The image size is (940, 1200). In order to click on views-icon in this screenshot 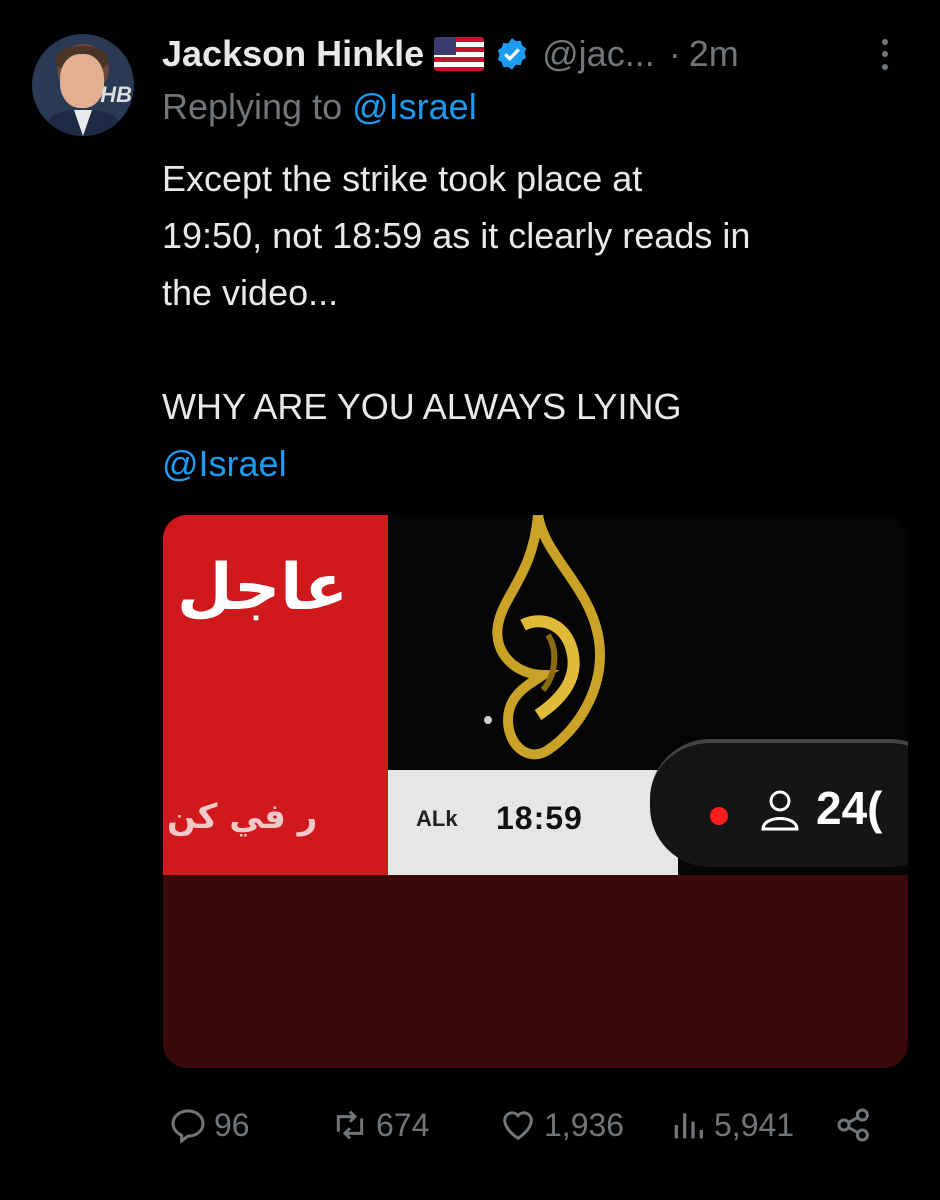, I will do `click(688, 1126)`.